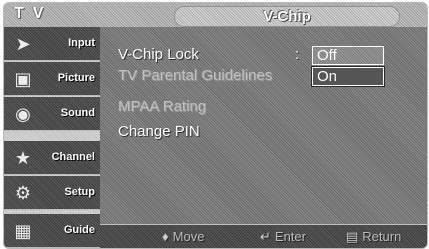  What do you see at coordinates (188, 236) in the screenshot?
I see `hint-label: Move` at bounding box center [188, 236].